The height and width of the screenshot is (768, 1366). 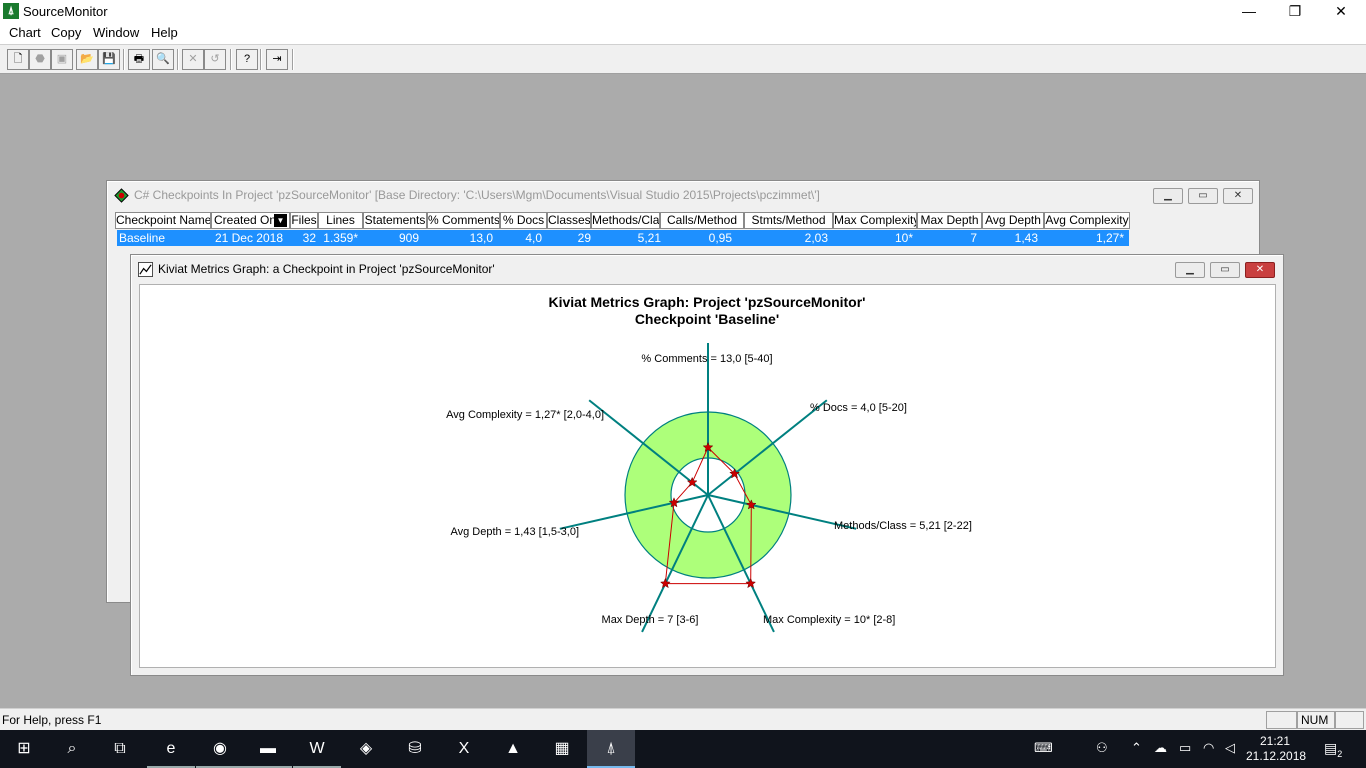 I want to click on column-header-files: Files, so click(x=304, y=220).